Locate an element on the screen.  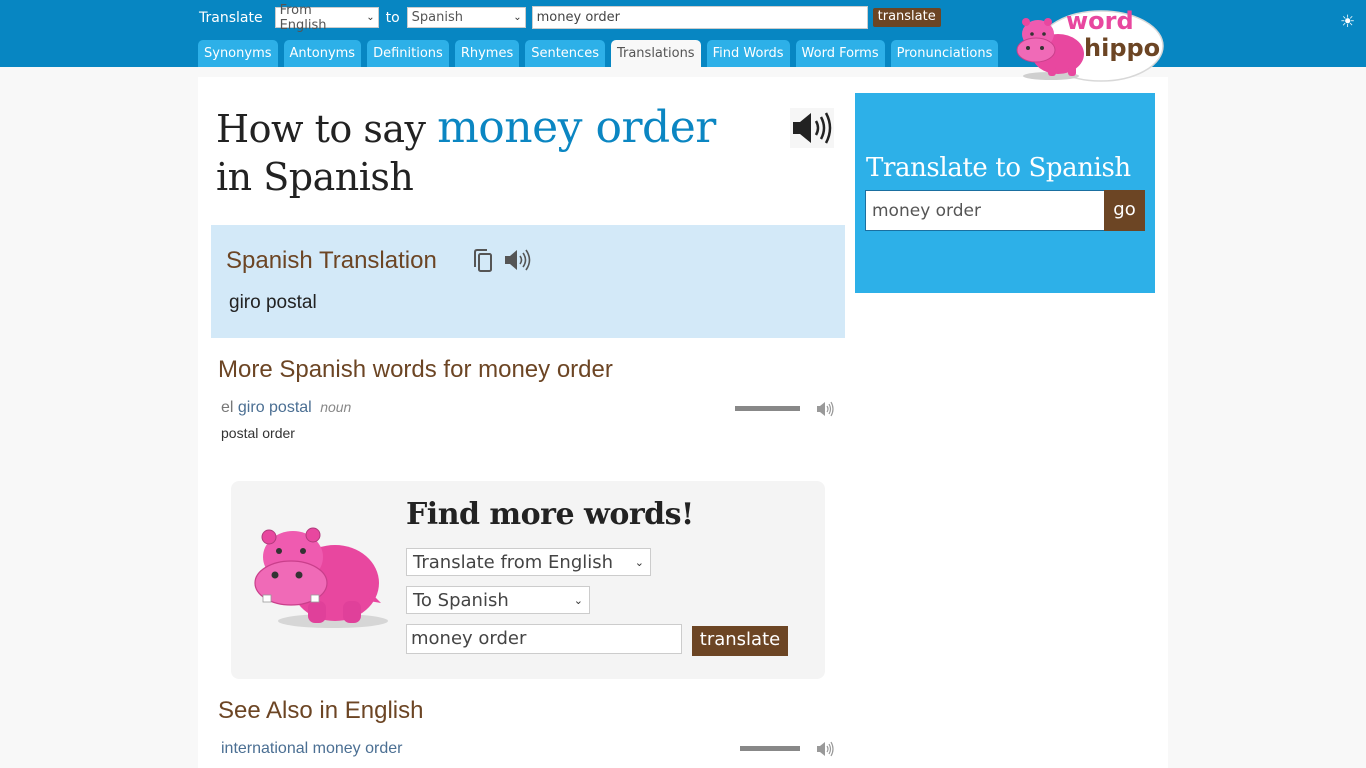
translate-from-value: Translate from English is located at coordinates (513, 562).